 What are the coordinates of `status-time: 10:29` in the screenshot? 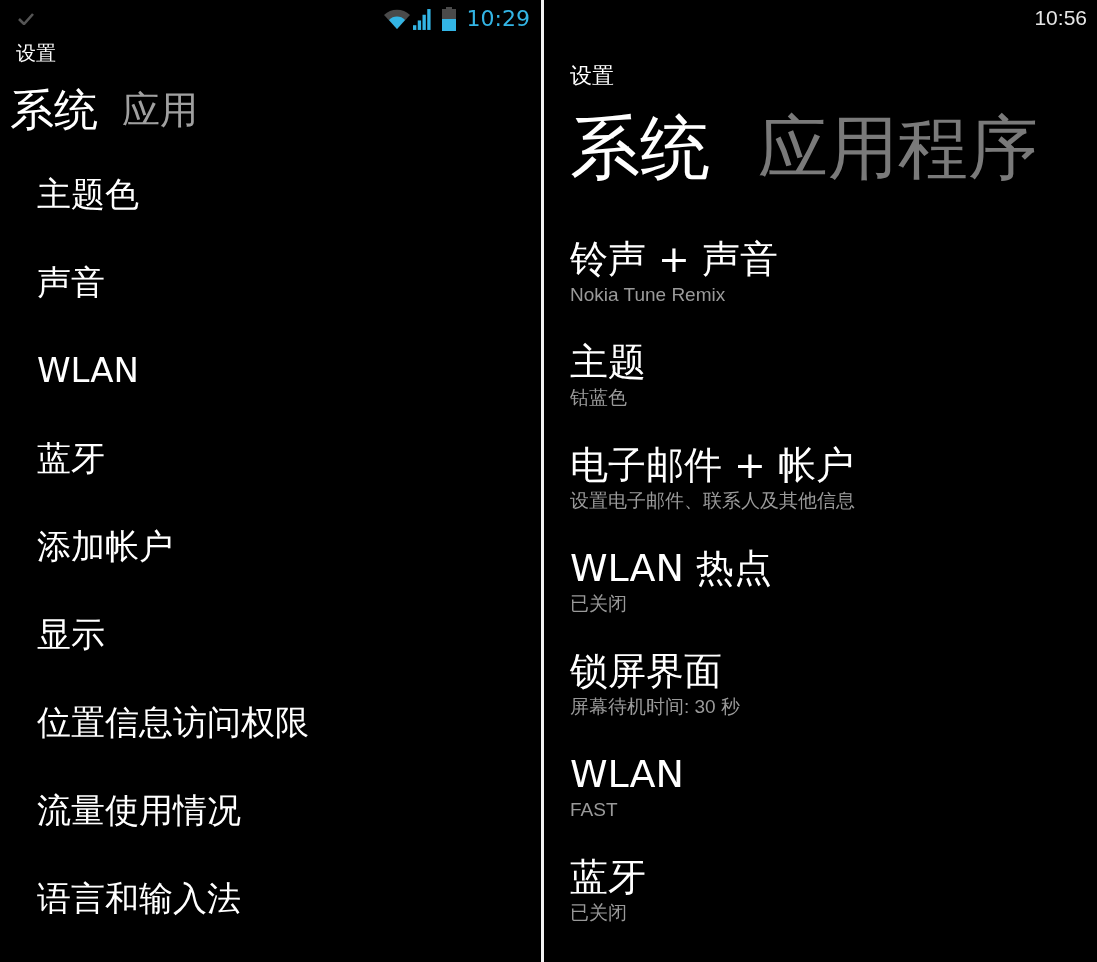 It's located at (498, 19).